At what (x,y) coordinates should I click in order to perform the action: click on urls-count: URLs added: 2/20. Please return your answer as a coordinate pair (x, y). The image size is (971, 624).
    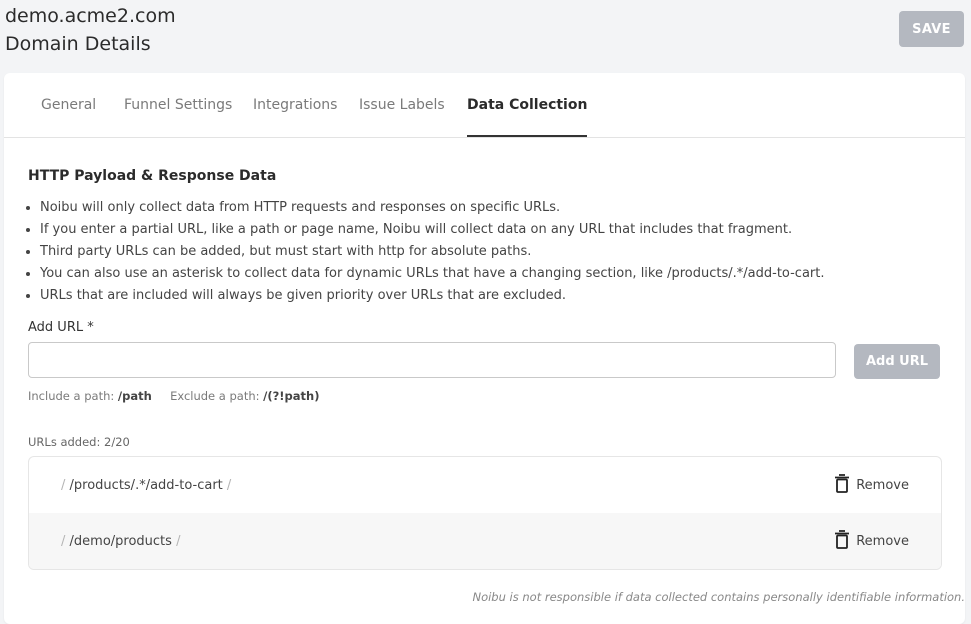
    Looking at the image, I should click on (79, 442).